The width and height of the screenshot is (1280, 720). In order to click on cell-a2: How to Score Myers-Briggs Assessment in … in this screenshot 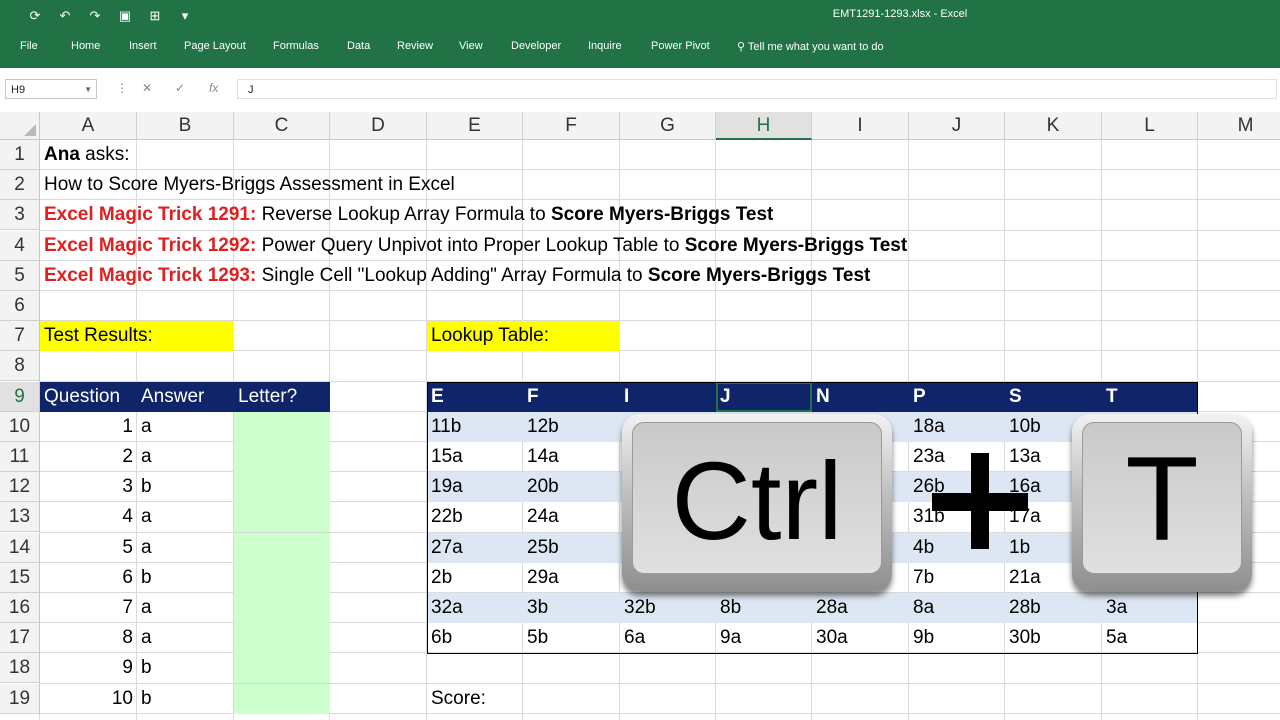, I will do `click(390, 185)`.